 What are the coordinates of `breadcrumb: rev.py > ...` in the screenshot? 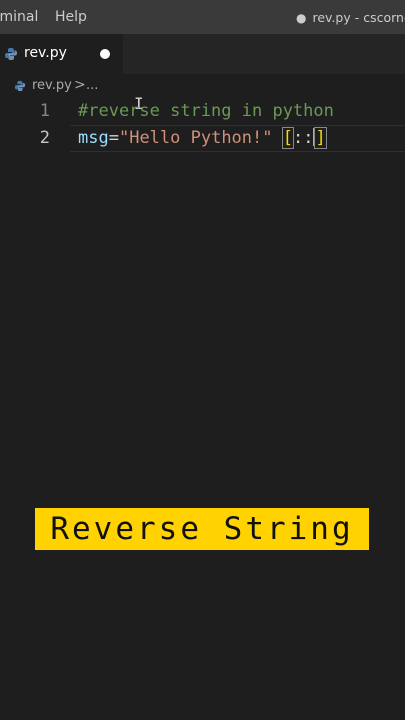 It's located at (202, 86).